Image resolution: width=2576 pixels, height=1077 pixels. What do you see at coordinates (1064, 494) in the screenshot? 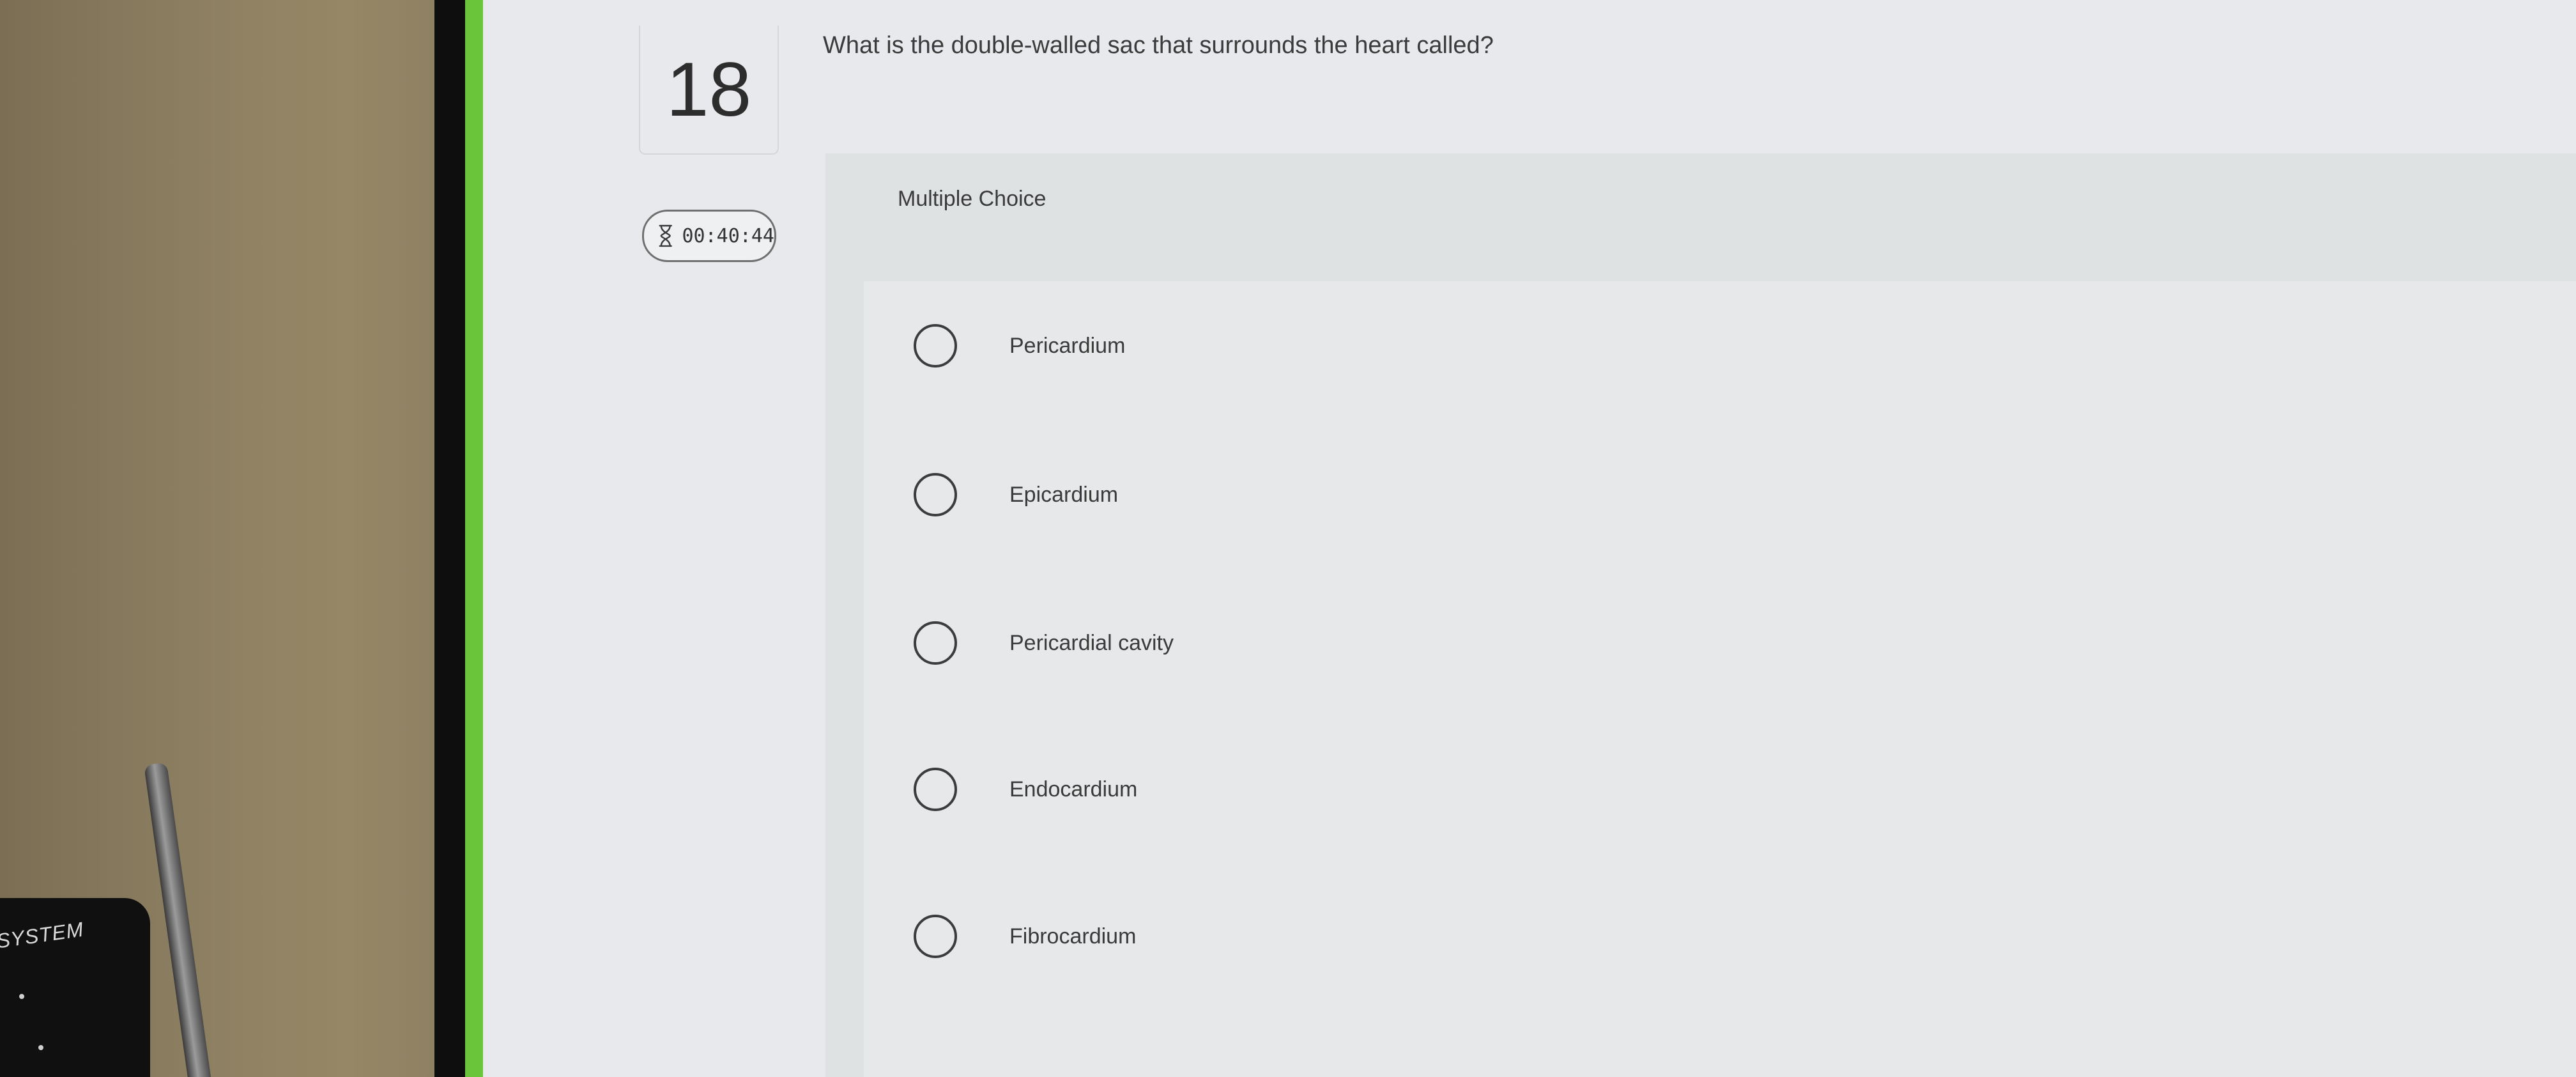
I see `option-label: Epicardium` at bounding box center [1064, 494].